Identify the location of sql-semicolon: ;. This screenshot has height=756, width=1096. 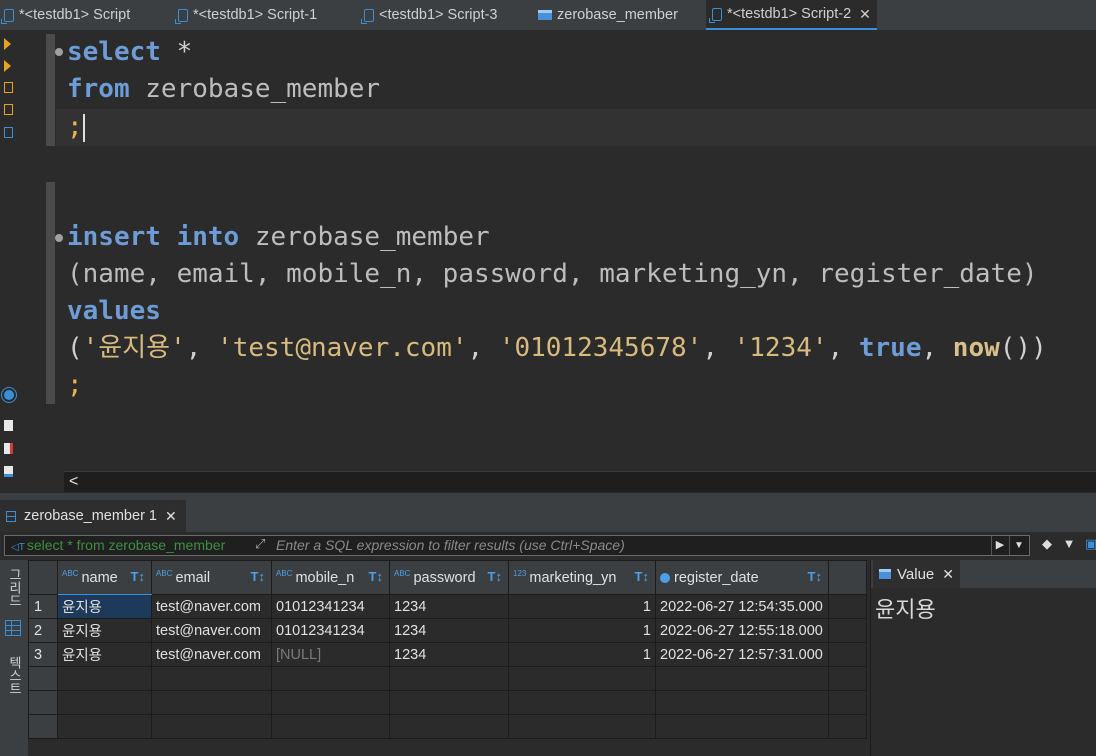
(75, 127).